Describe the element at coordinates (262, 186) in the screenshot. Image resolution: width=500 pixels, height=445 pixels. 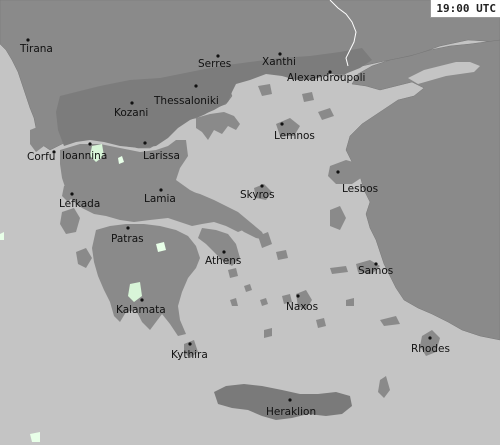
I see `city-marker-skyros` at that location.